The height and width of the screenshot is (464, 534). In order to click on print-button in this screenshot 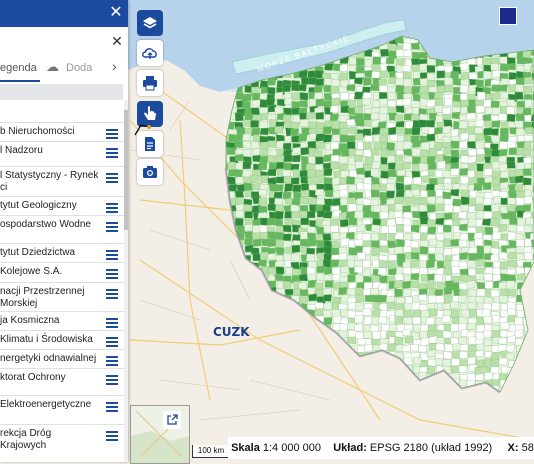, I will do `click(150, 83)`.